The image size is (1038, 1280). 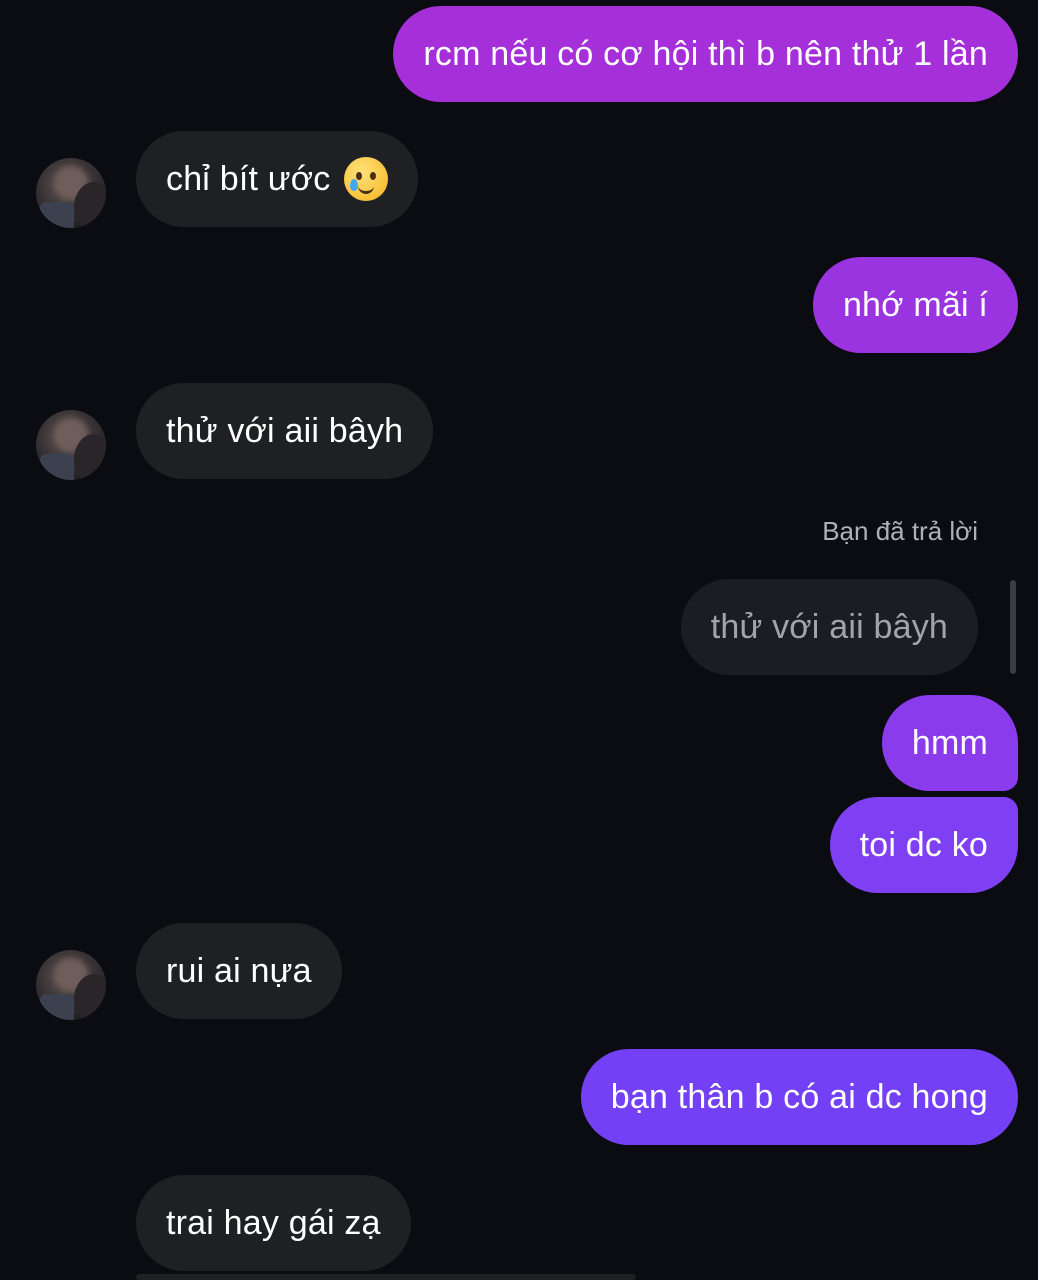 I want to click on message-text: thử với aii bâyh, so click(x=285, y=430).